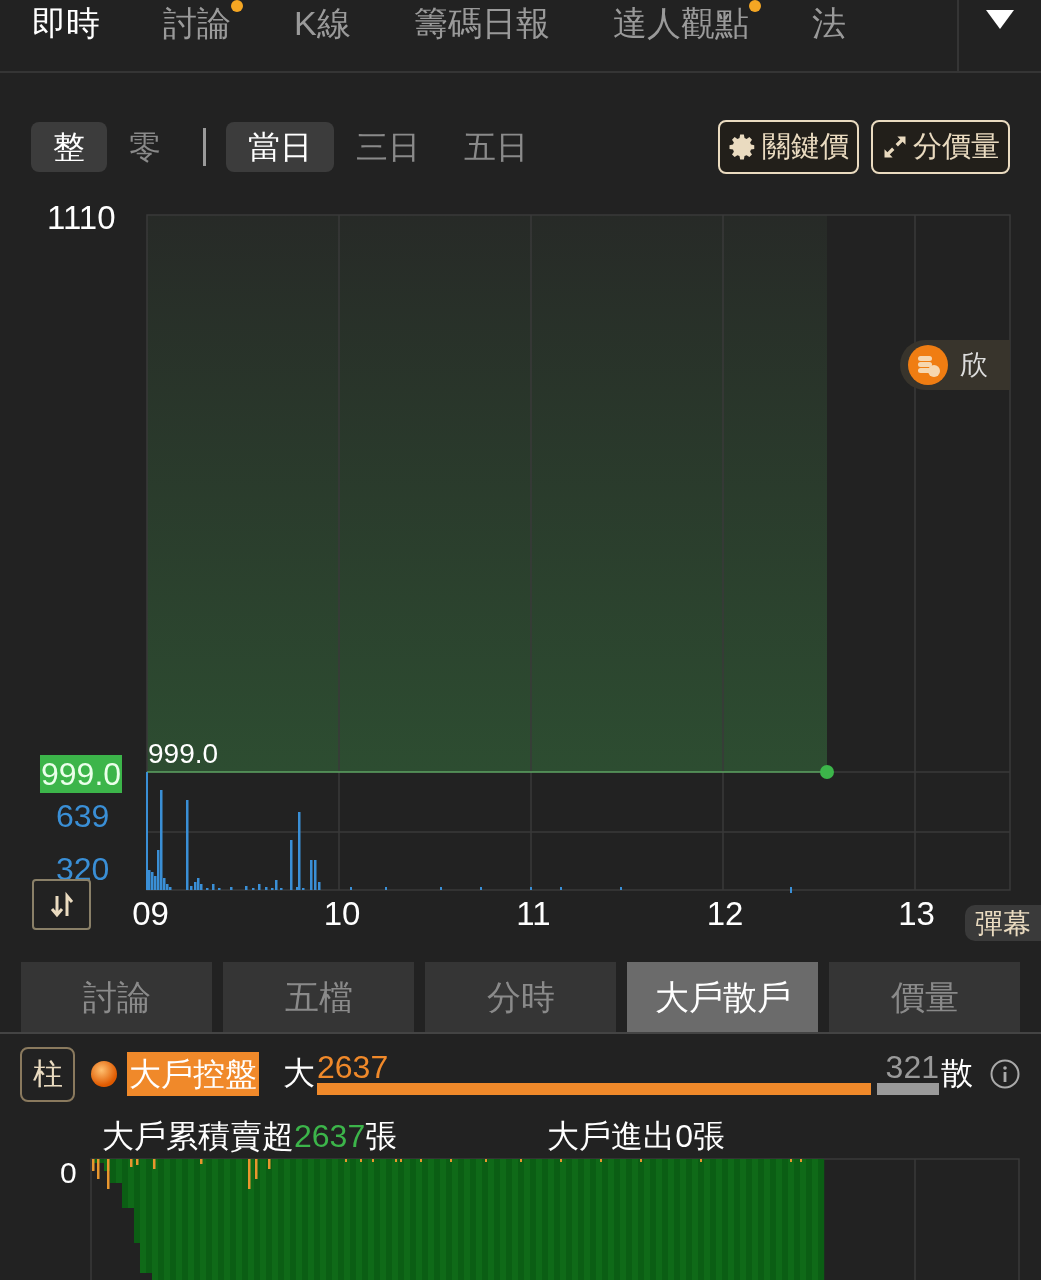 The width and height of the screenshot is (1041, 1280). I want to click on tool-button: 分價量, so click(940, 147).